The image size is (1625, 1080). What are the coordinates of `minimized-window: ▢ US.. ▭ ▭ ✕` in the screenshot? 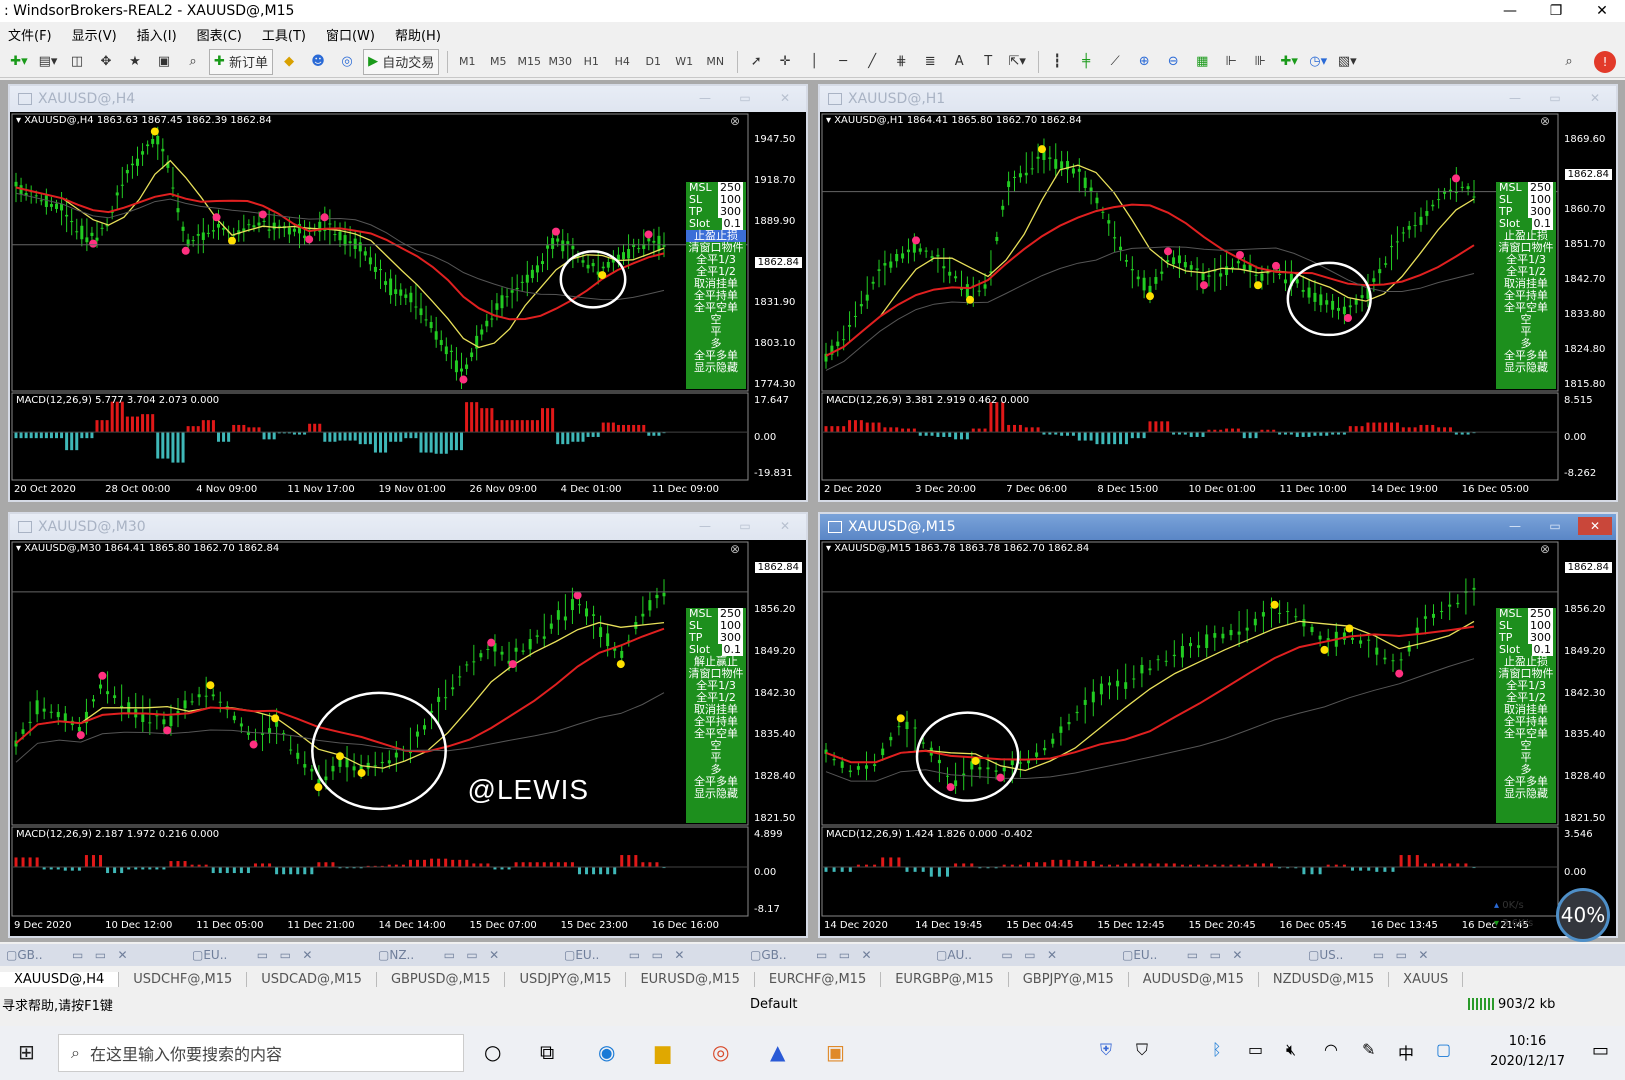 It's located at (1395, 955).